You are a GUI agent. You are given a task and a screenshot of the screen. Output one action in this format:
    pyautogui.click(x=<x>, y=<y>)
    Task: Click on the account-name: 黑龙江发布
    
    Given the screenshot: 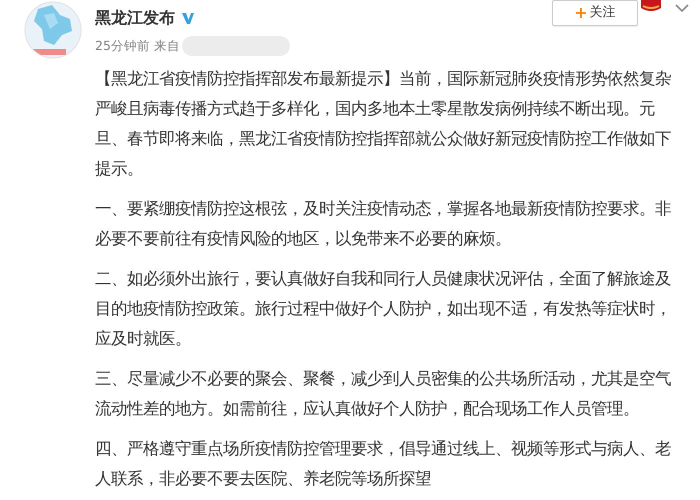 What is the action you would take?
    pyautogui.click(x=135, y=17)
    